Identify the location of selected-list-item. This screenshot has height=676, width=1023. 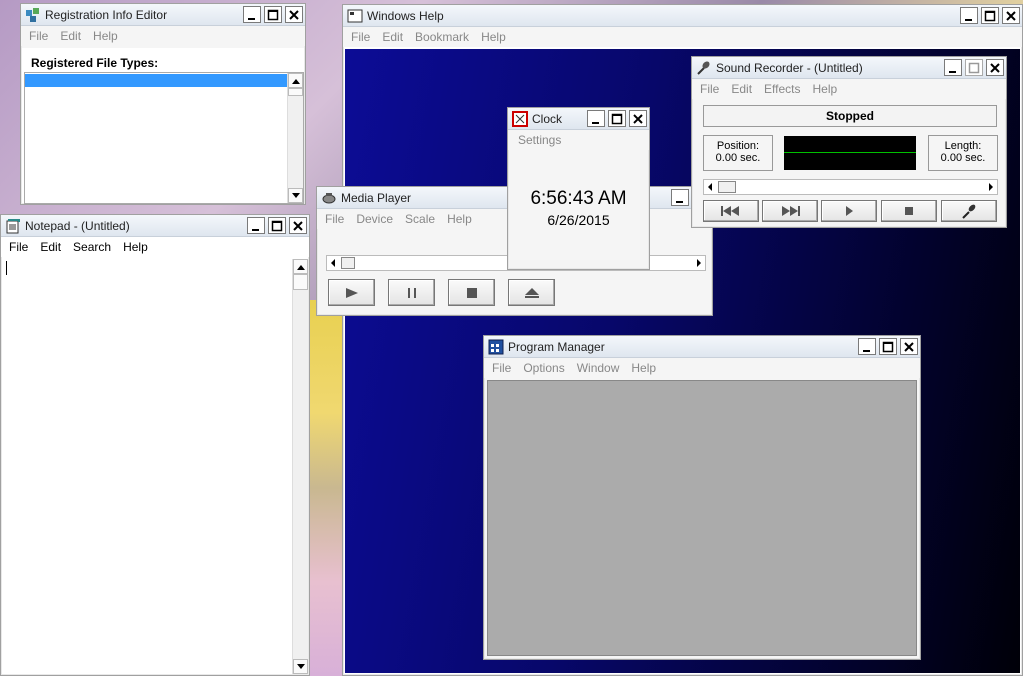
(156, 80).